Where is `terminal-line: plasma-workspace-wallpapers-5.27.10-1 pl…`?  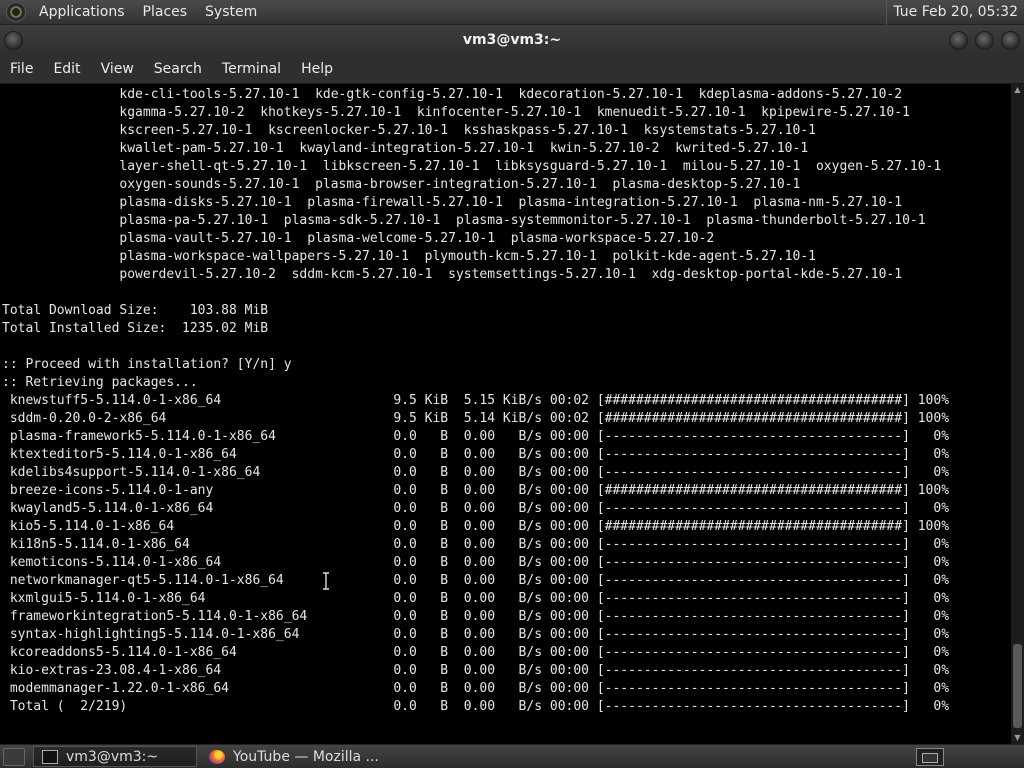
terminal-line: plasma-workspace-wallpapers-5.27.10-1 pl… is located at coordinates (409, 256).